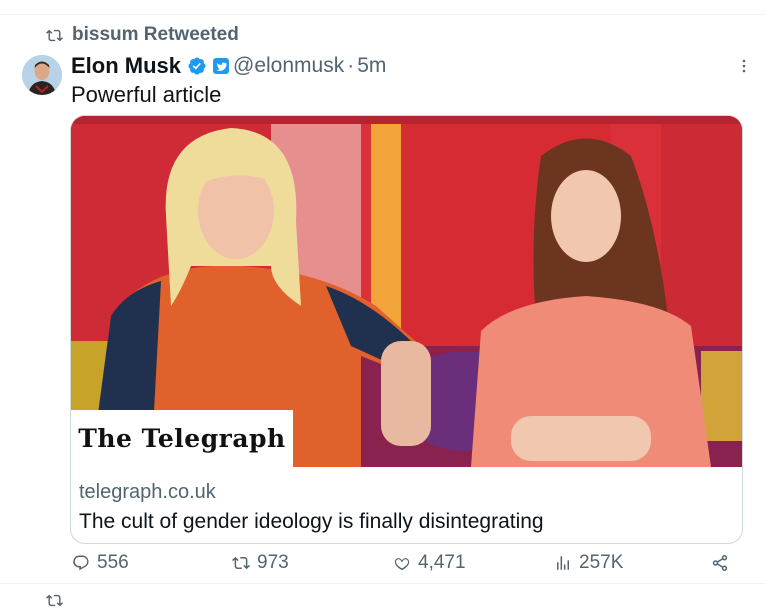  I want to click on retweet-icon, so click(54, 35).